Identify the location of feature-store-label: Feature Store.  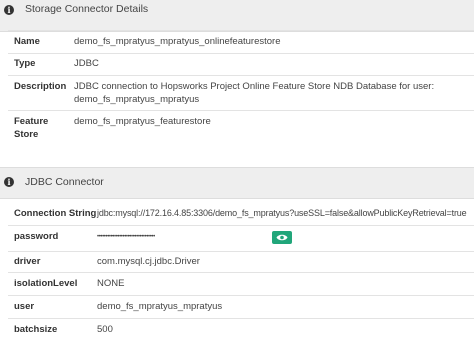
(31, 128).